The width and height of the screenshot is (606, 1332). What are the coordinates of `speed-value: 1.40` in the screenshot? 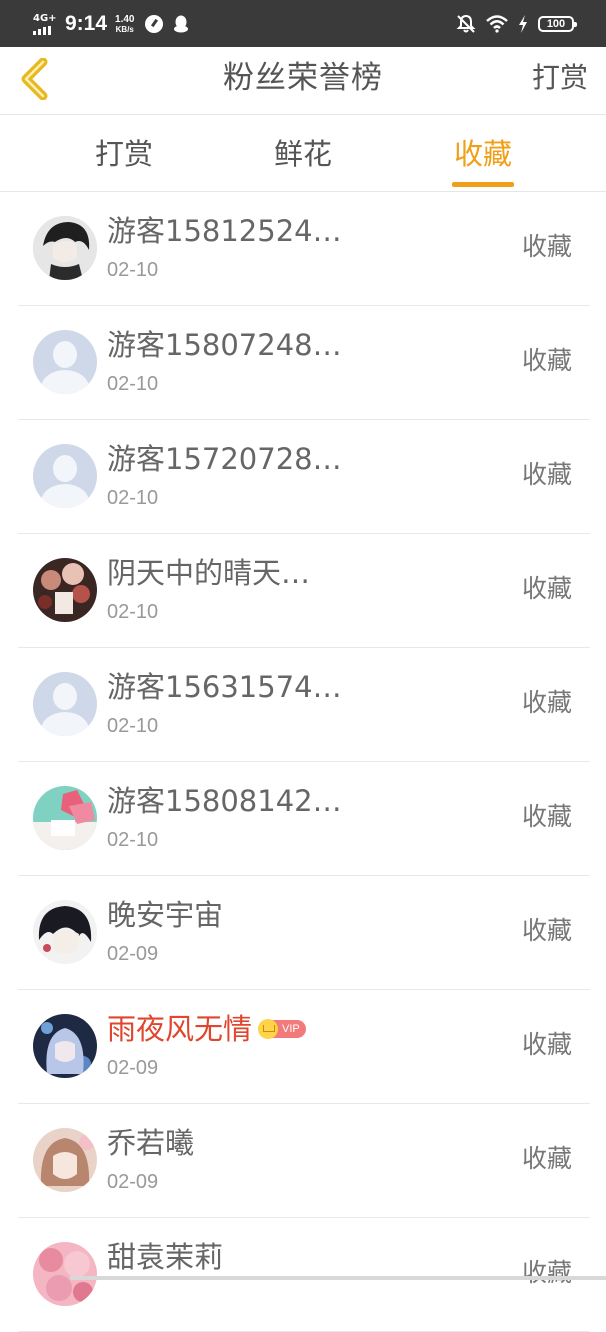 It's located at (125, 19).